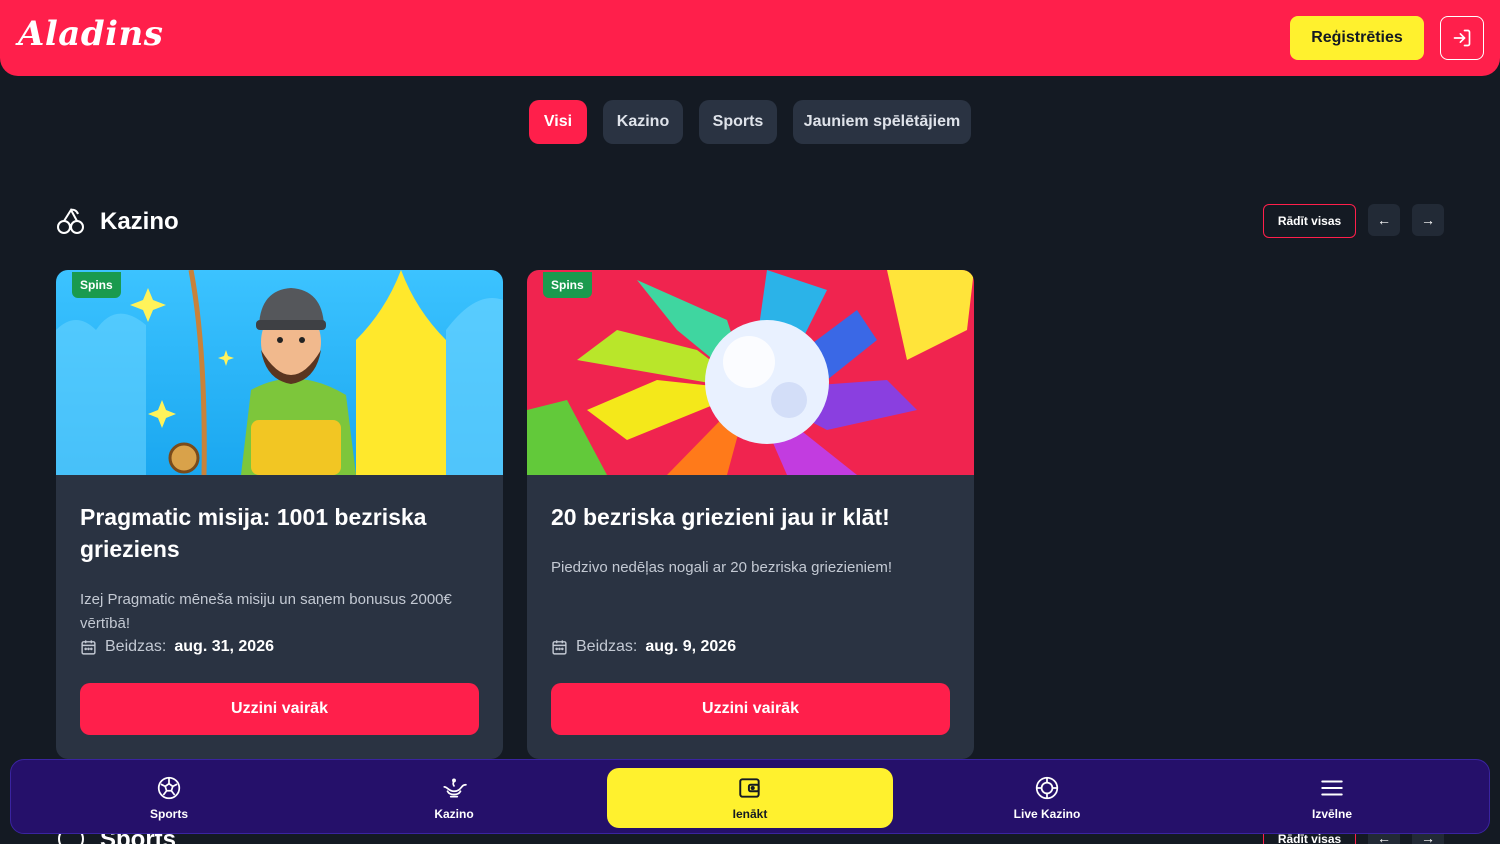 Image resolution: width=1500 pixels, height=844 pixels. What do you see at coordinates (643, 122) in the screenshot?
I see `filter-casino: Kazino` at bounding box center [643, 122].